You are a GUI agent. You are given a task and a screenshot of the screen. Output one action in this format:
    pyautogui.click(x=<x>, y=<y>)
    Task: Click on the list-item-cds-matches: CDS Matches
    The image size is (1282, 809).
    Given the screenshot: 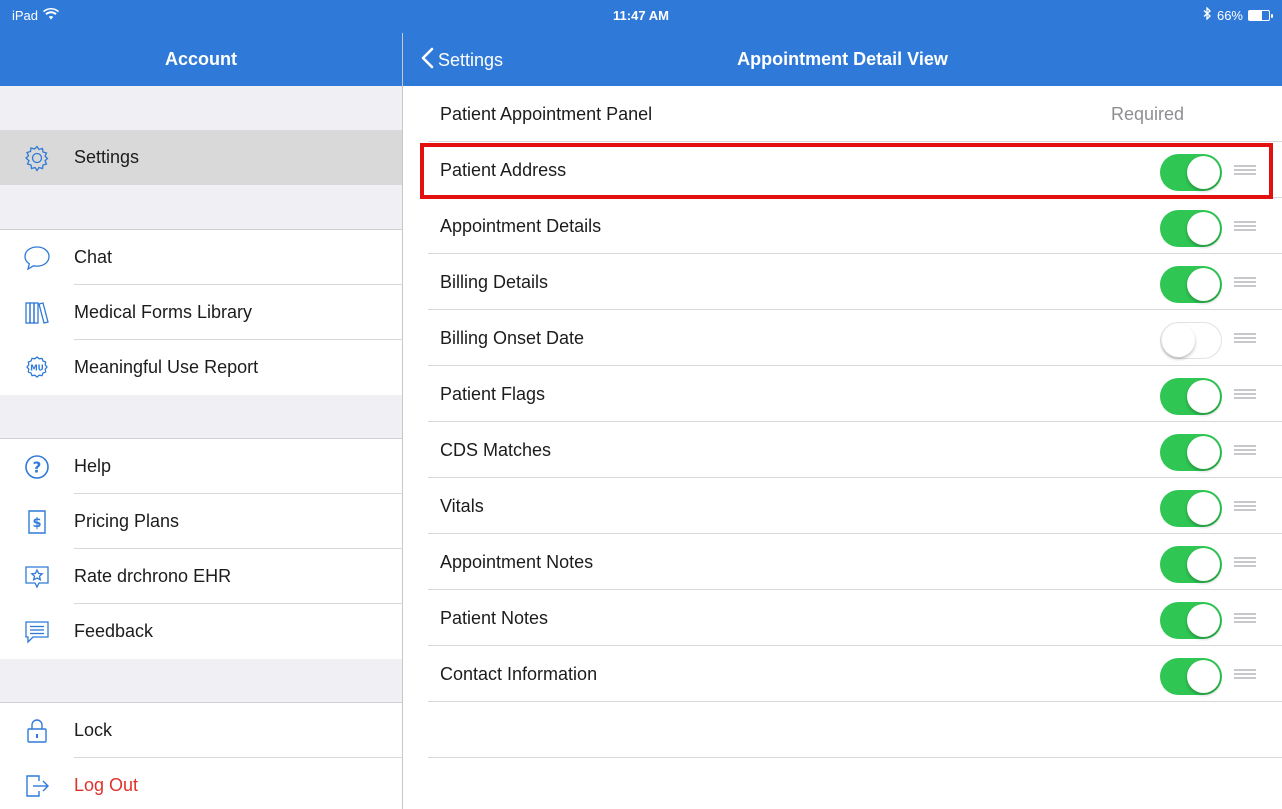 What is the action you would take?
    pyautogui.click(x=842, y=450)
    